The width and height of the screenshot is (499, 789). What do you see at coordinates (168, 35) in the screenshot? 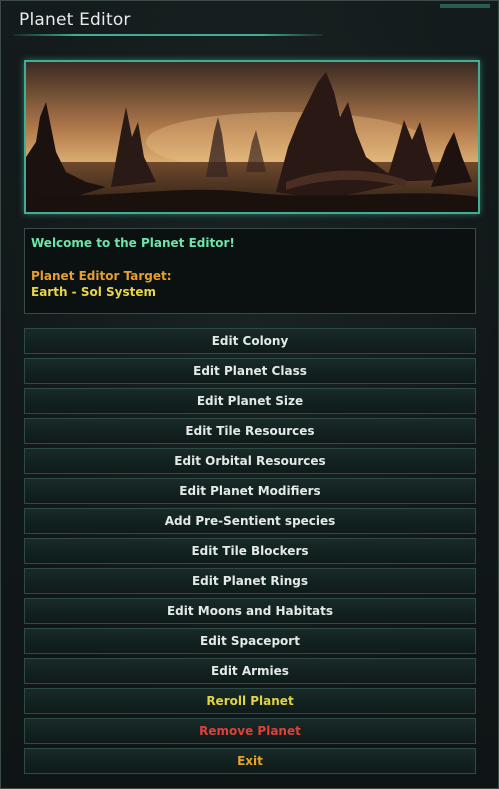
I see `title-underline` at bounding box center [168, 35].